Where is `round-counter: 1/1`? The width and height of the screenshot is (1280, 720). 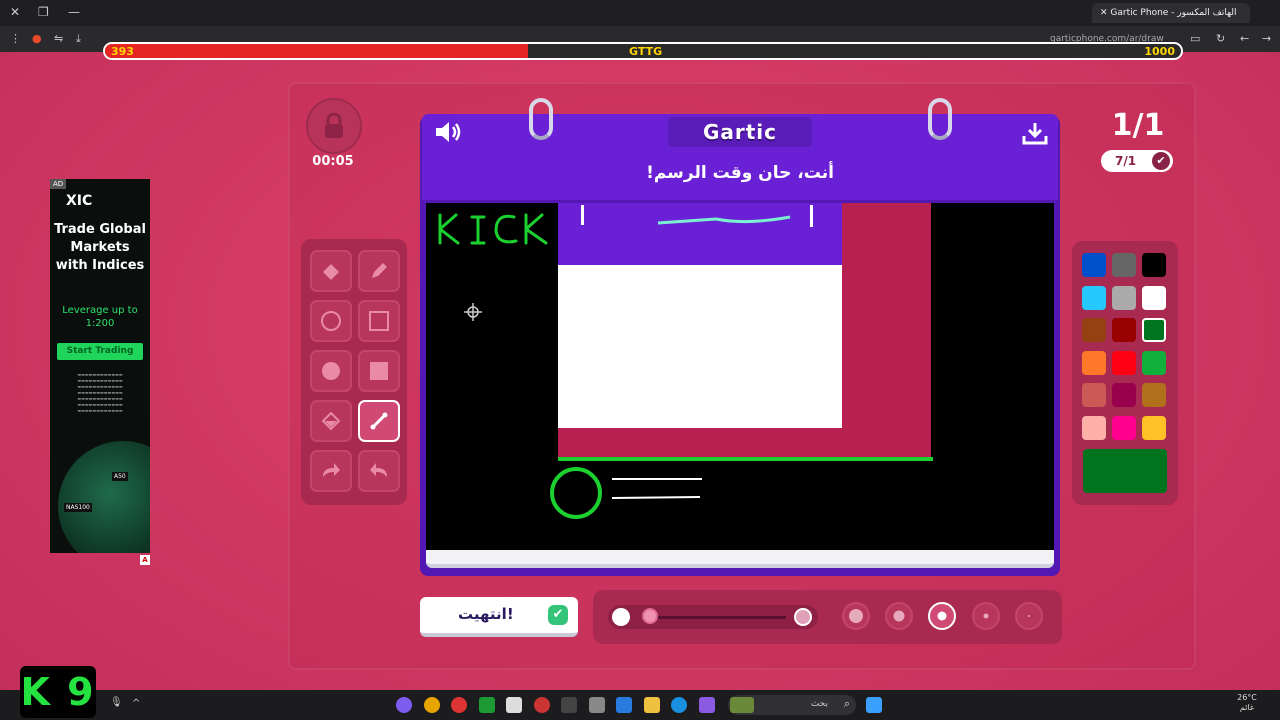 round-counter: 1/1 is located at coordinates (1138, 125).